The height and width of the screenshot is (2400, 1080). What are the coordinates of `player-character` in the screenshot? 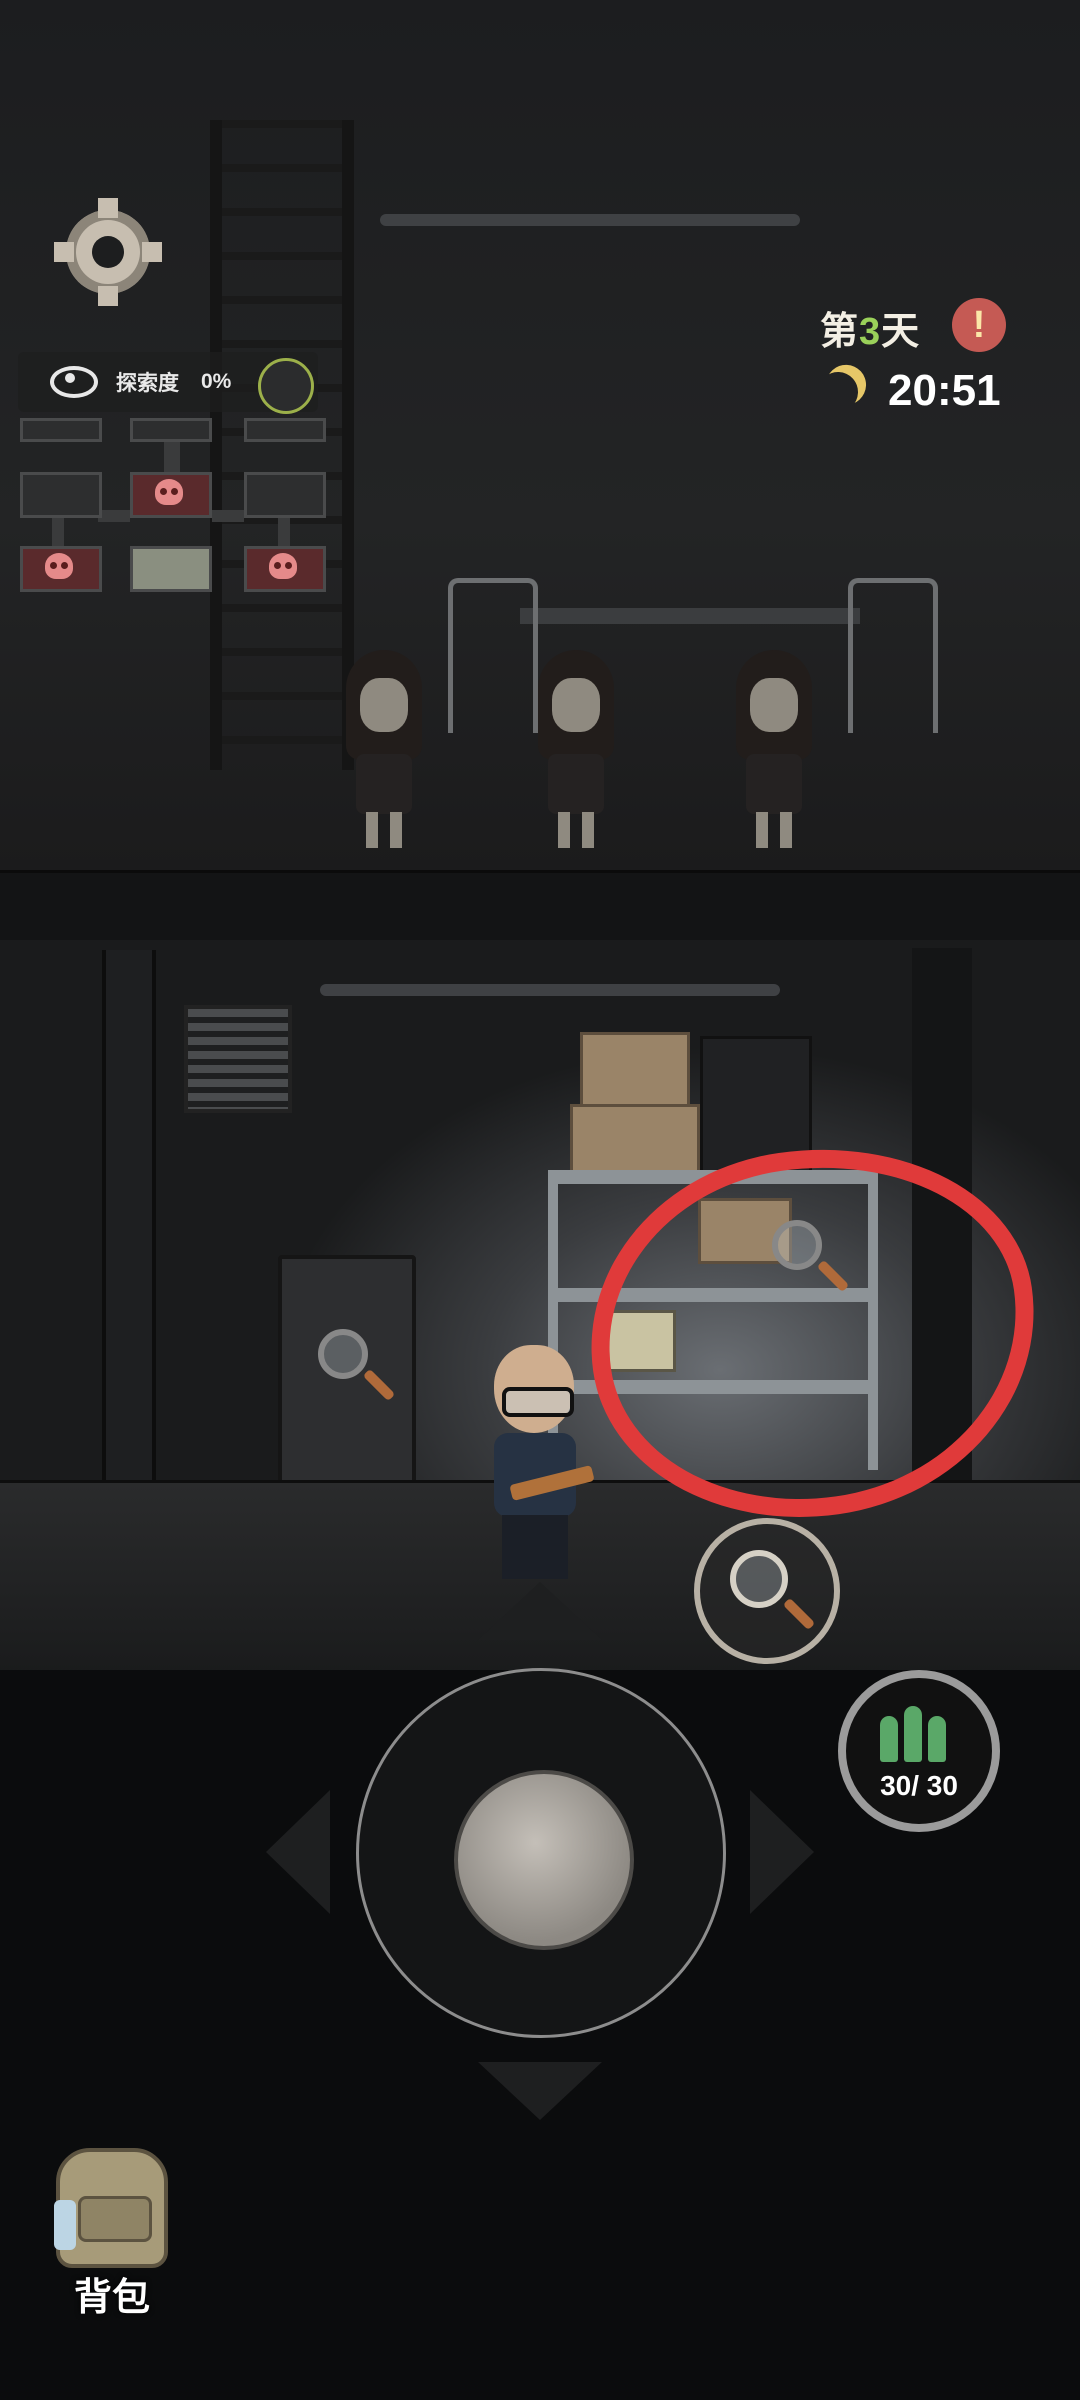 It's located at (537, 1465).